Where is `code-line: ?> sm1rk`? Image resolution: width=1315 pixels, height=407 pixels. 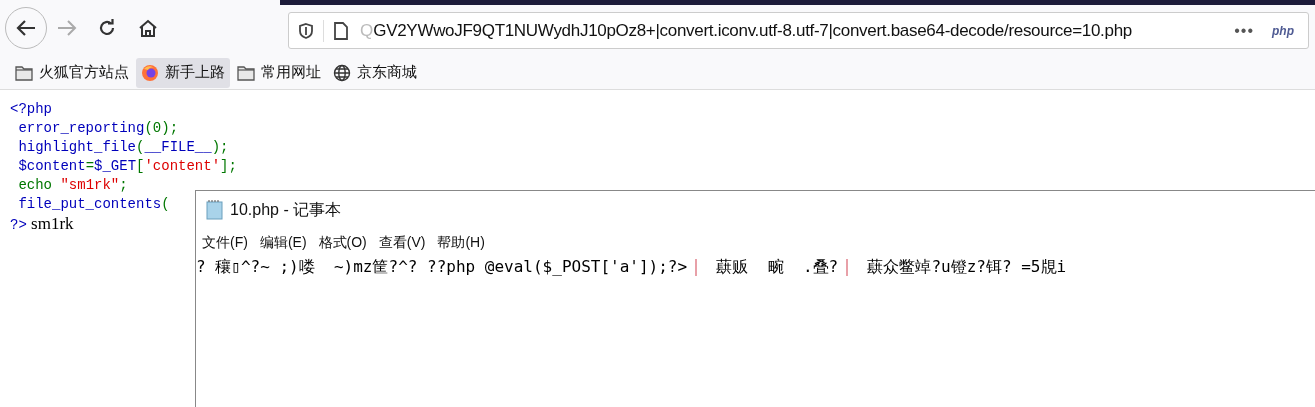 code-line: ?> sm1rk is located at coordinates (42, 224).